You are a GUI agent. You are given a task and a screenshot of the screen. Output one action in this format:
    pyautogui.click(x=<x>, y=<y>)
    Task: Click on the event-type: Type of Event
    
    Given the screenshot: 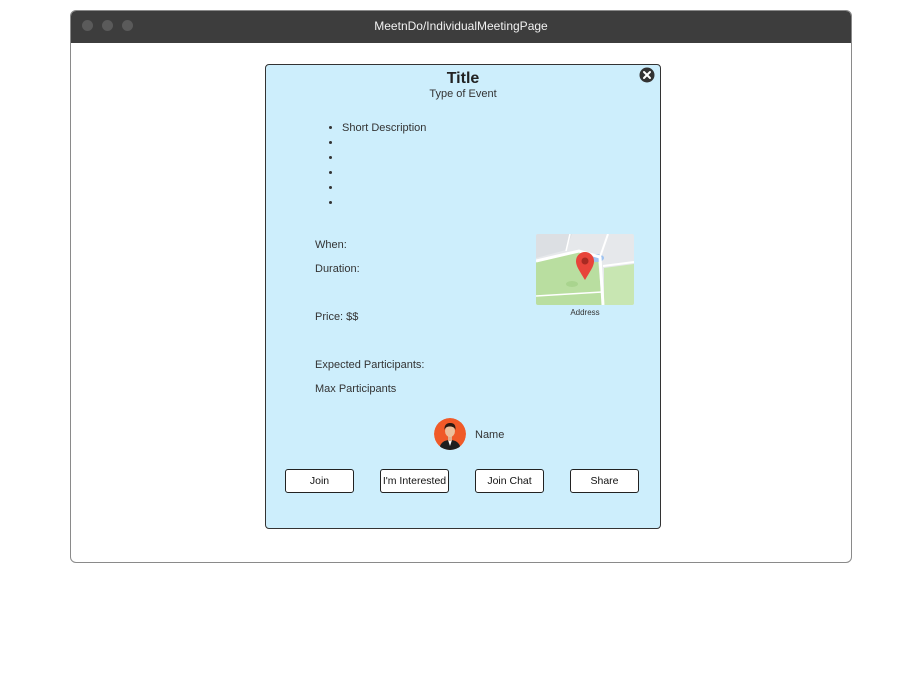 What is the action you would take?
    pyautogui.click(x=463, y=94)
    